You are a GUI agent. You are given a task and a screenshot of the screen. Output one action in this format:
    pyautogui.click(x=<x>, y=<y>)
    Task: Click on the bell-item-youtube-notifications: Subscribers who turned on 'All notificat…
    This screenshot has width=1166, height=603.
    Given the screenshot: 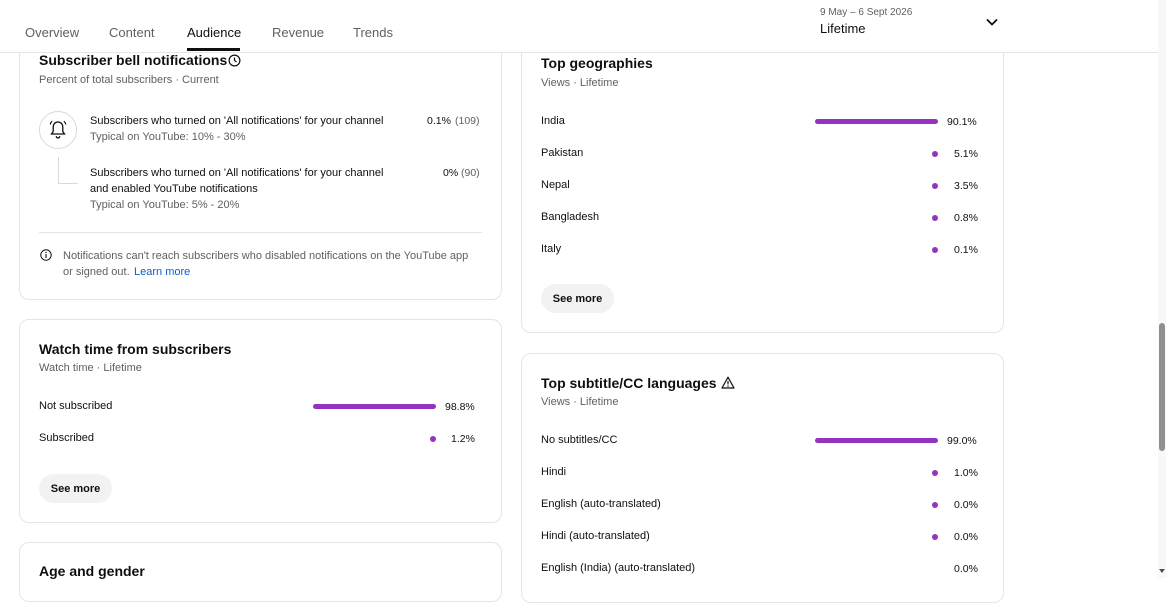 What is the action you would take?
    pyautogui.click(x=237, y=173)
    